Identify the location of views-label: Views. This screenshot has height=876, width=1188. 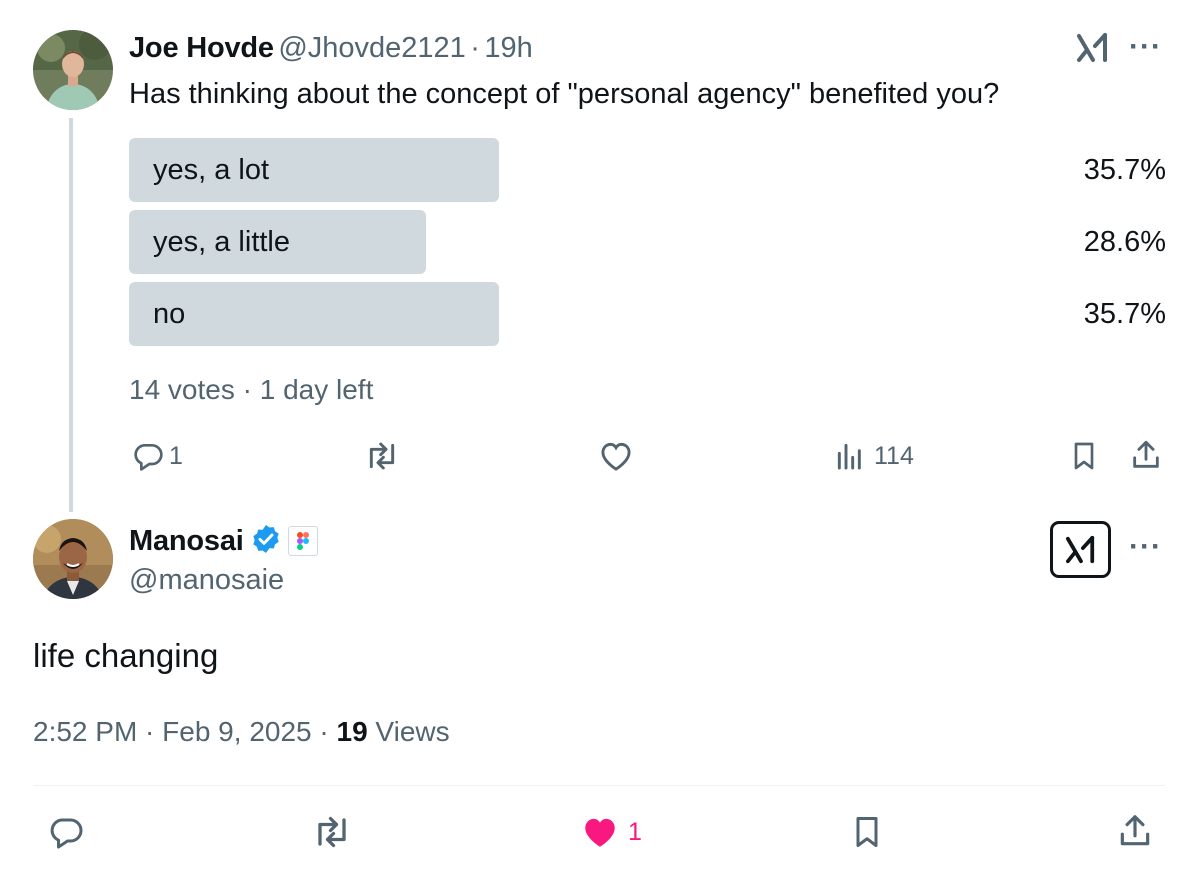
(408, 731).